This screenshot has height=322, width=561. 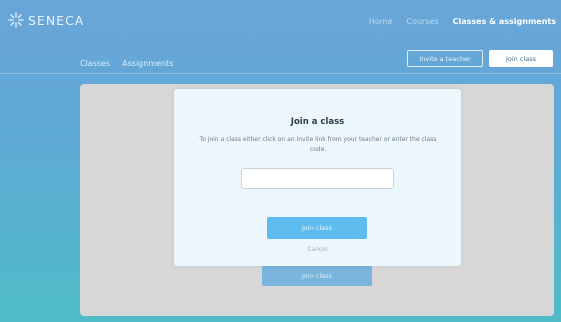 I want to click on modal-title: Join a class, so click(x=317, y=122).